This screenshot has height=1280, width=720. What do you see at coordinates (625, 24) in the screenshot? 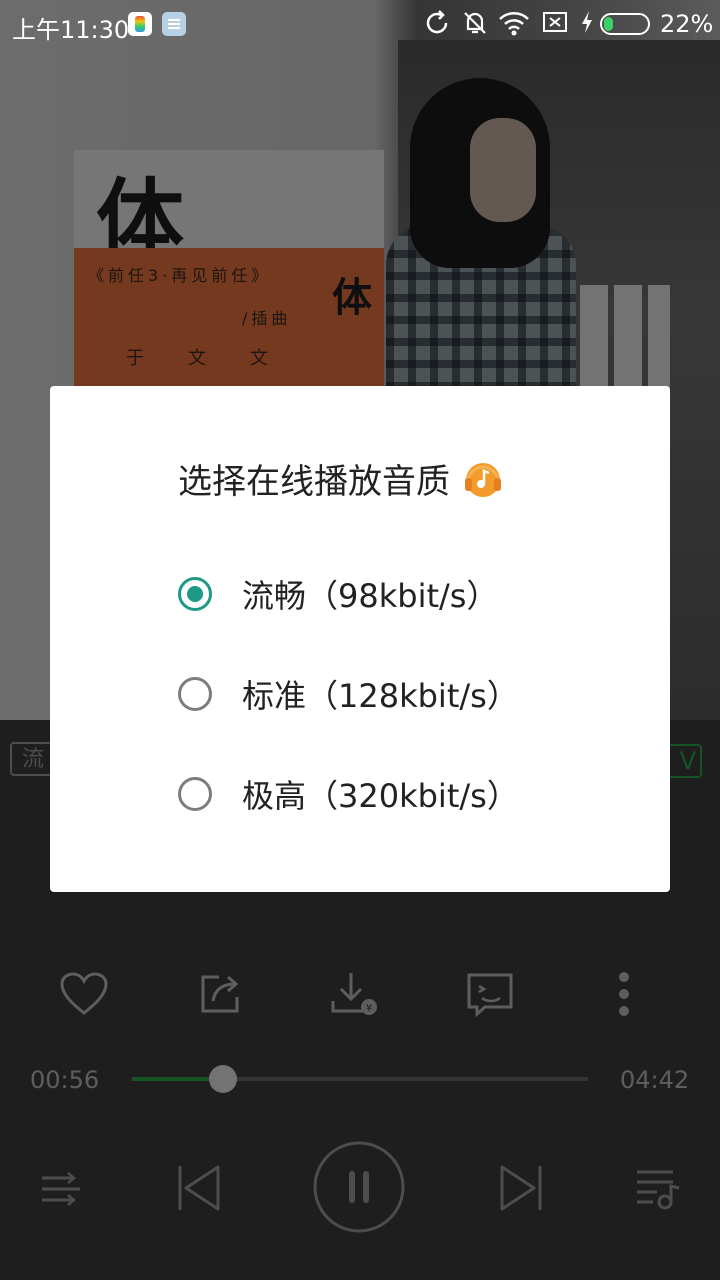
I see `battery-icon` at bounding box center [625, 24].